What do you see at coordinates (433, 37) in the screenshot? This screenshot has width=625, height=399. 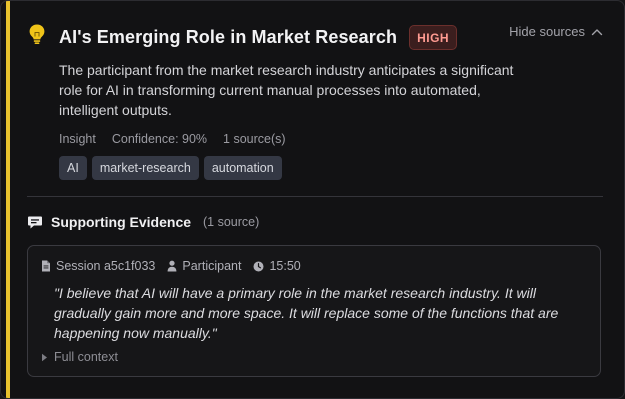 I see `priority-badge: HIGH` at bounding box center [433, 37].